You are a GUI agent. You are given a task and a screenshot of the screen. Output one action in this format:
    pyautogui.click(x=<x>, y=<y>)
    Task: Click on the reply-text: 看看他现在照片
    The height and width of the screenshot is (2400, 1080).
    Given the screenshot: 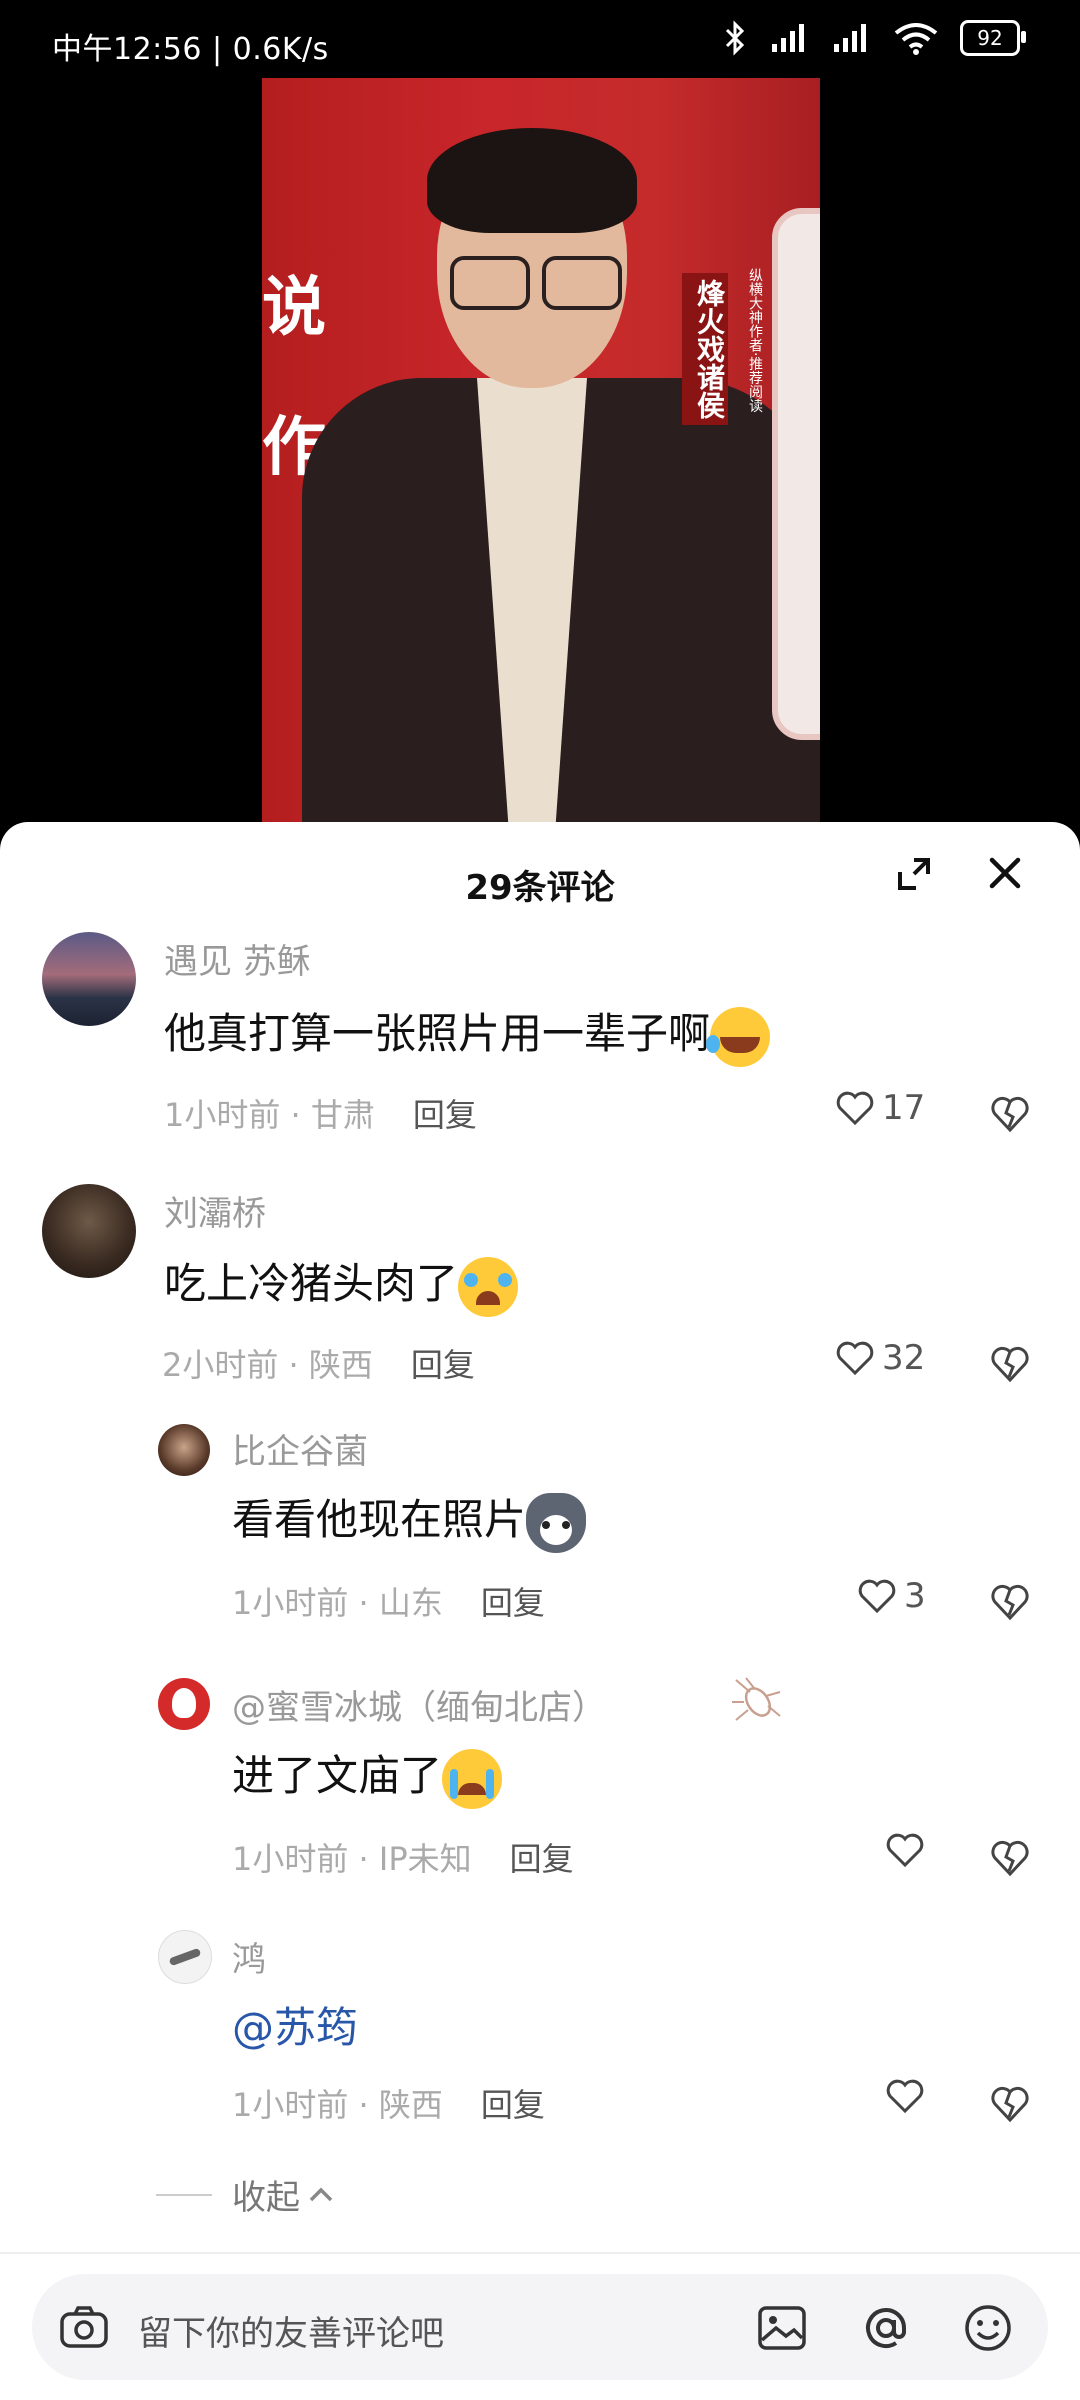 What is the action you would take?
    pyautogui.click(x=409, y=1519)
    